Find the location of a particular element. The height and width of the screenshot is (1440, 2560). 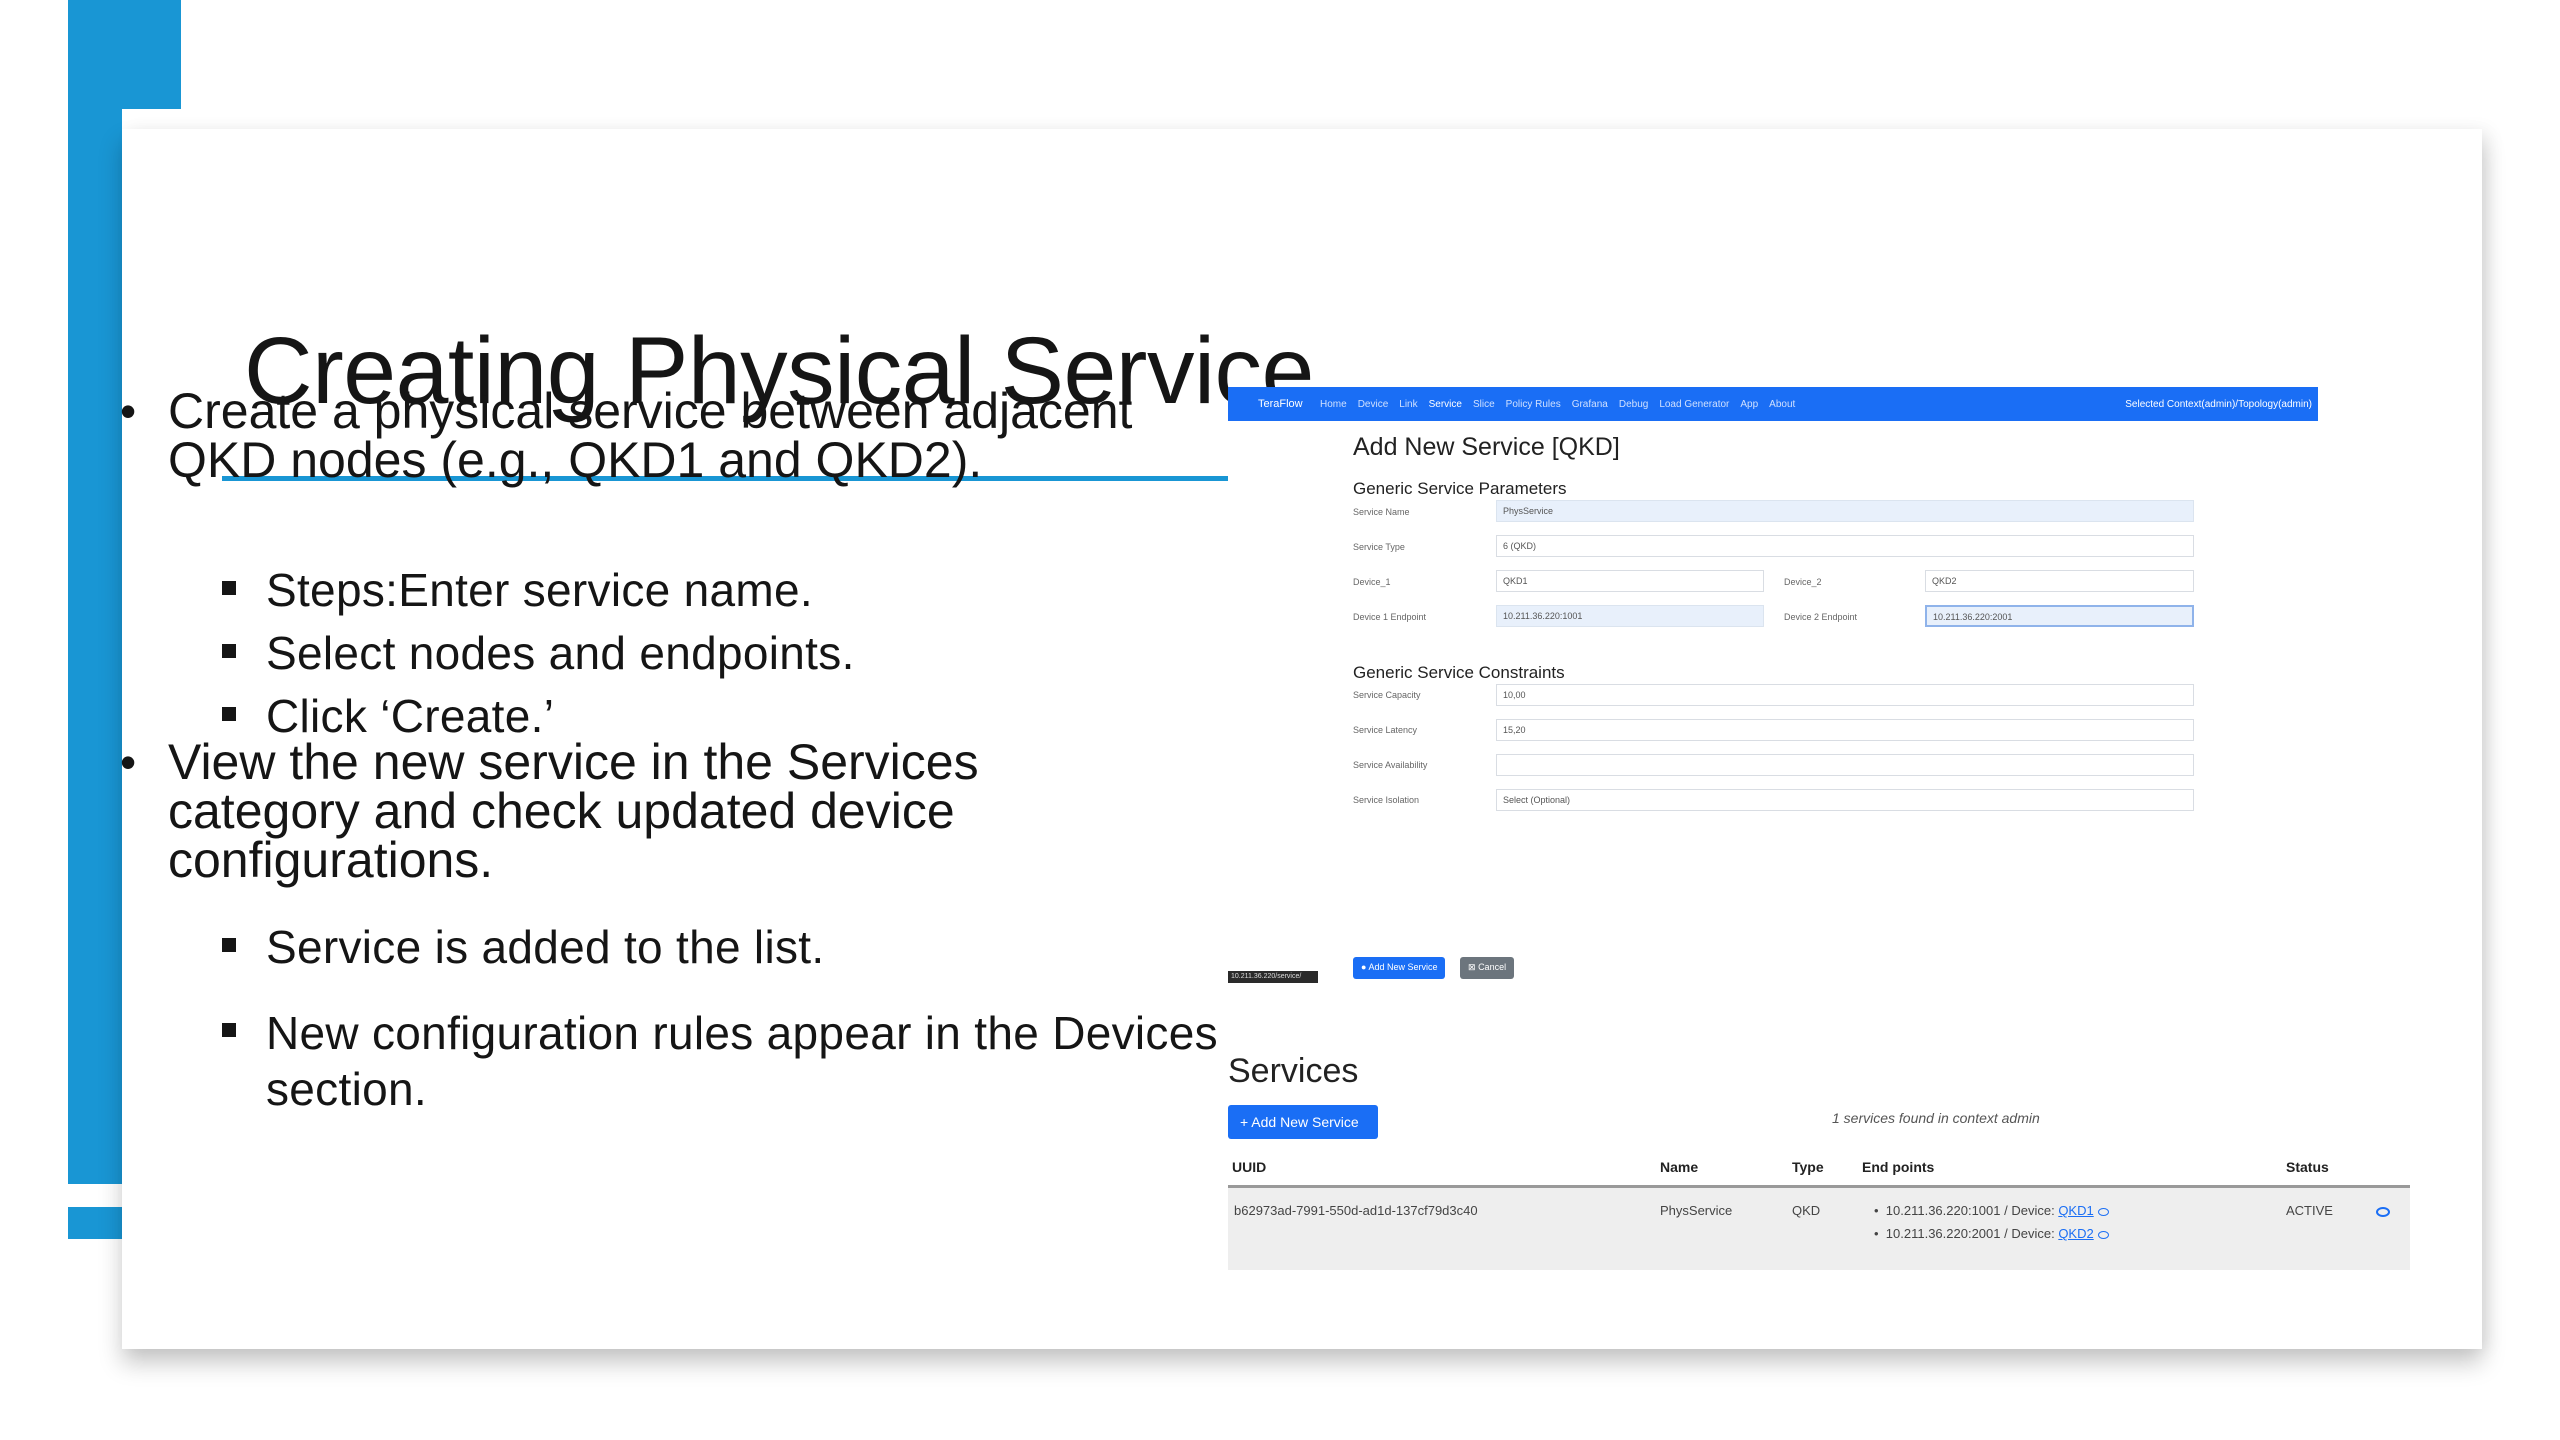

accent-bar-bottom is located at coordinates (95, 1223).